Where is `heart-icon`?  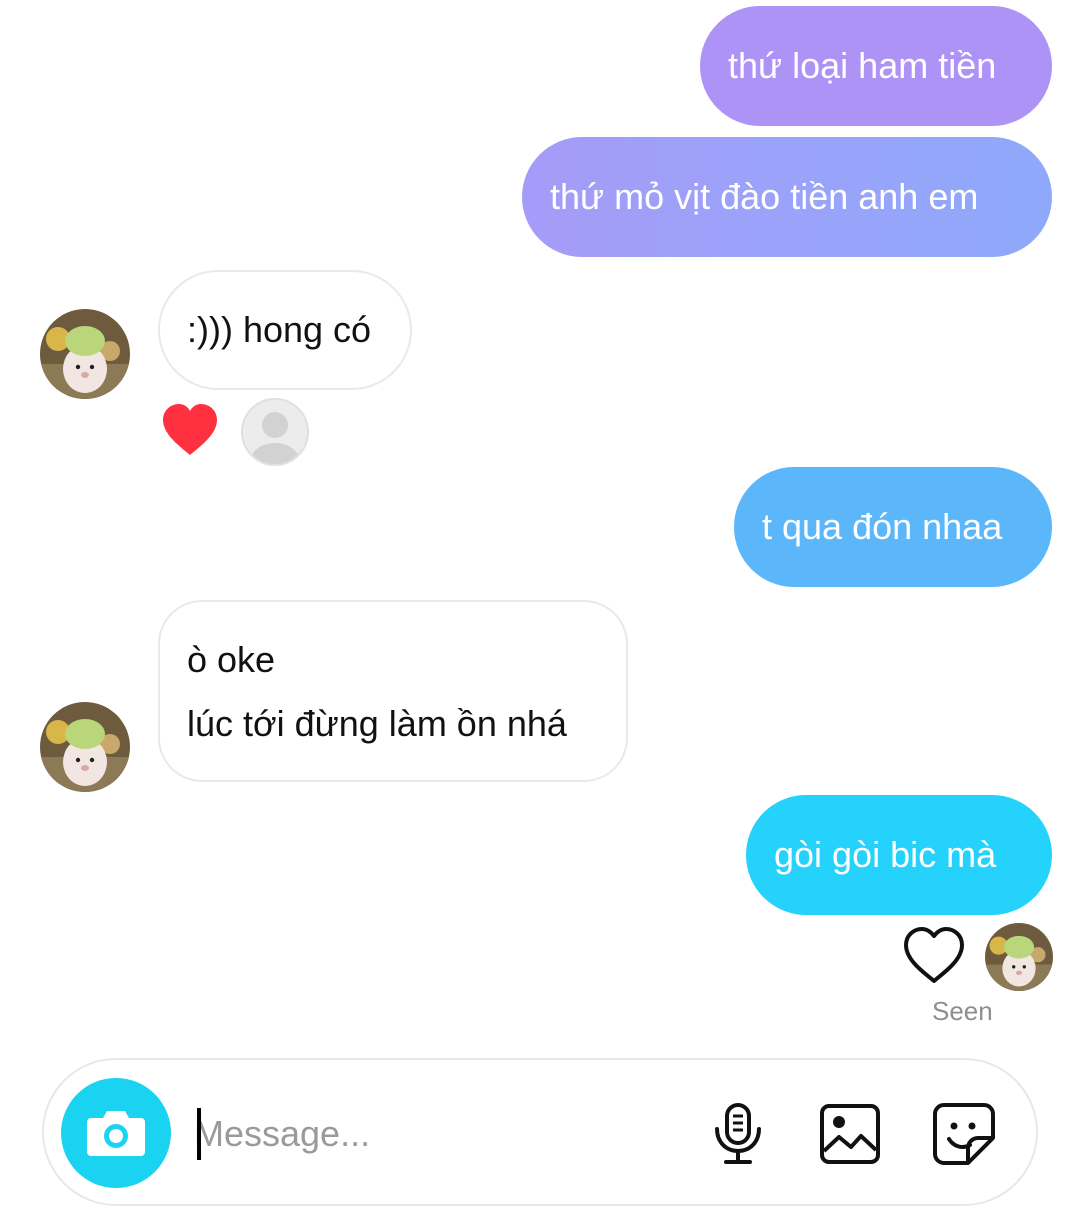 heart-icon is located at coordinates (190, 429).